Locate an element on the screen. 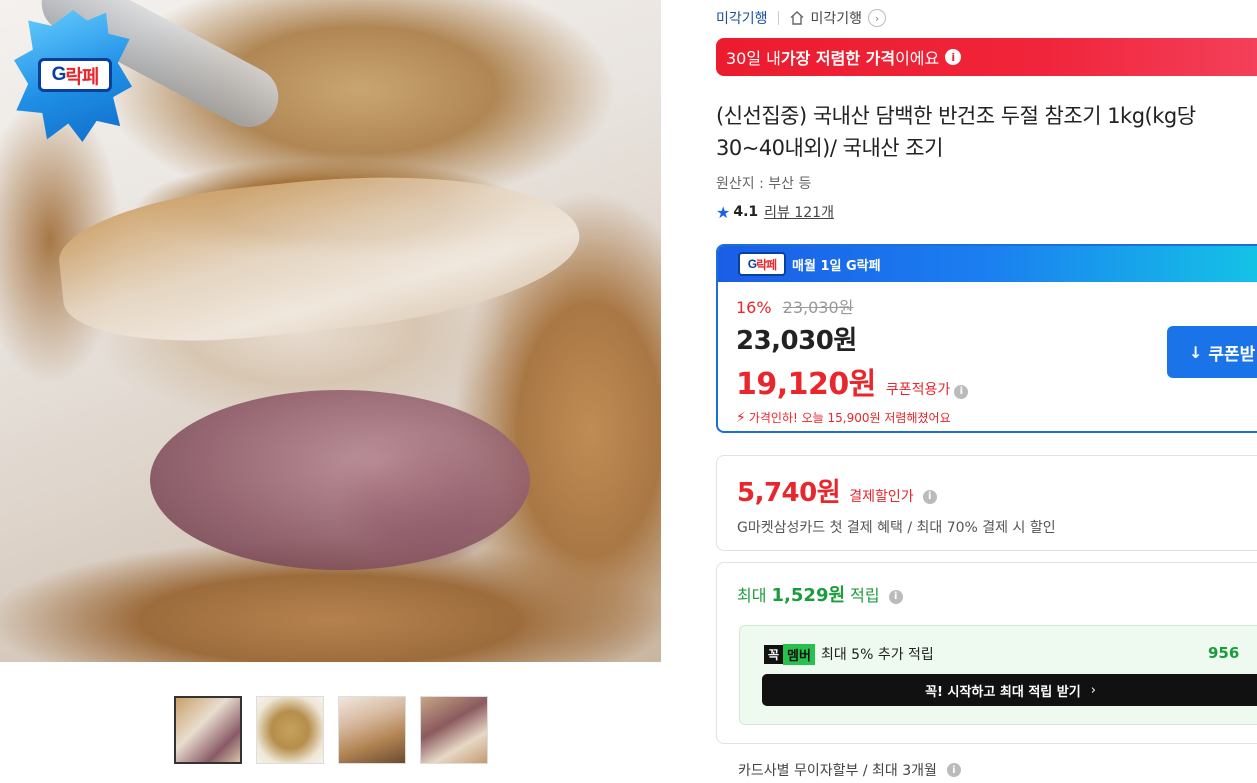 The width and height of the screenshot is (1257, 783). deal-header-text: 매월 1일 G락페 is located at coordinates (836, 266).